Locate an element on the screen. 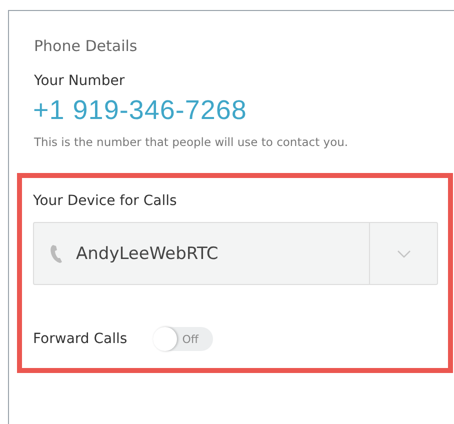 The height and width of the screenshot is (424, 454). chevron-down-icon is located at coordinates (403, 254).